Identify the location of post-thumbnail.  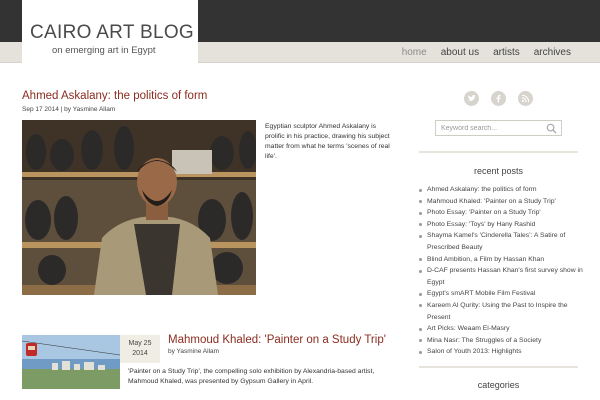
(71, 362).